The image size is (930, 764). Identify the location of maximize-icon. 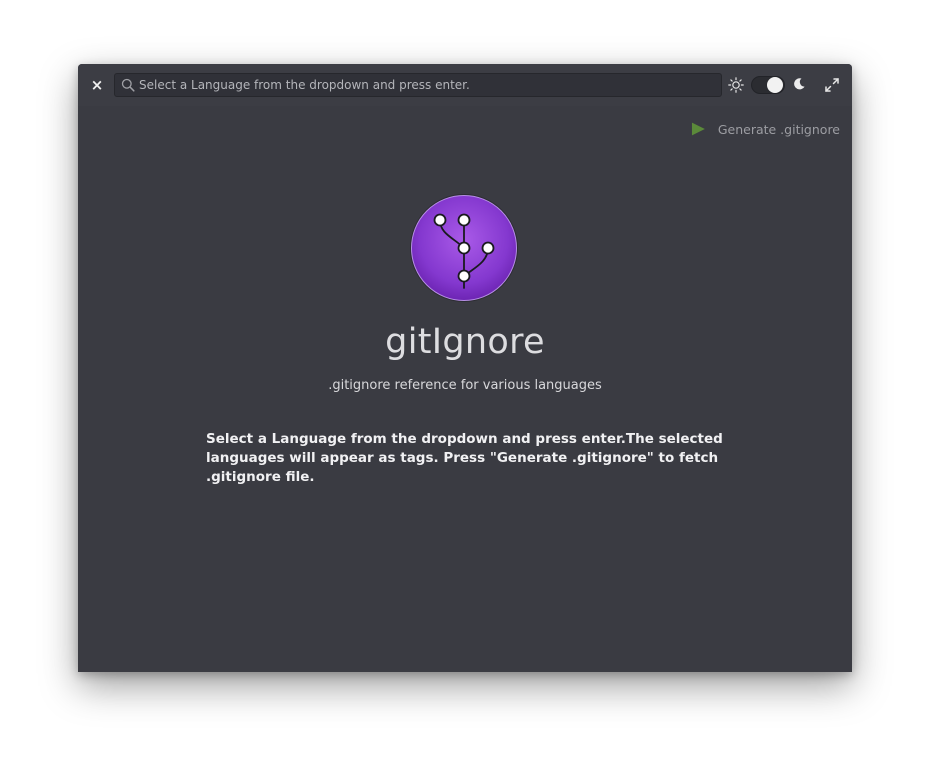
(832, 85).